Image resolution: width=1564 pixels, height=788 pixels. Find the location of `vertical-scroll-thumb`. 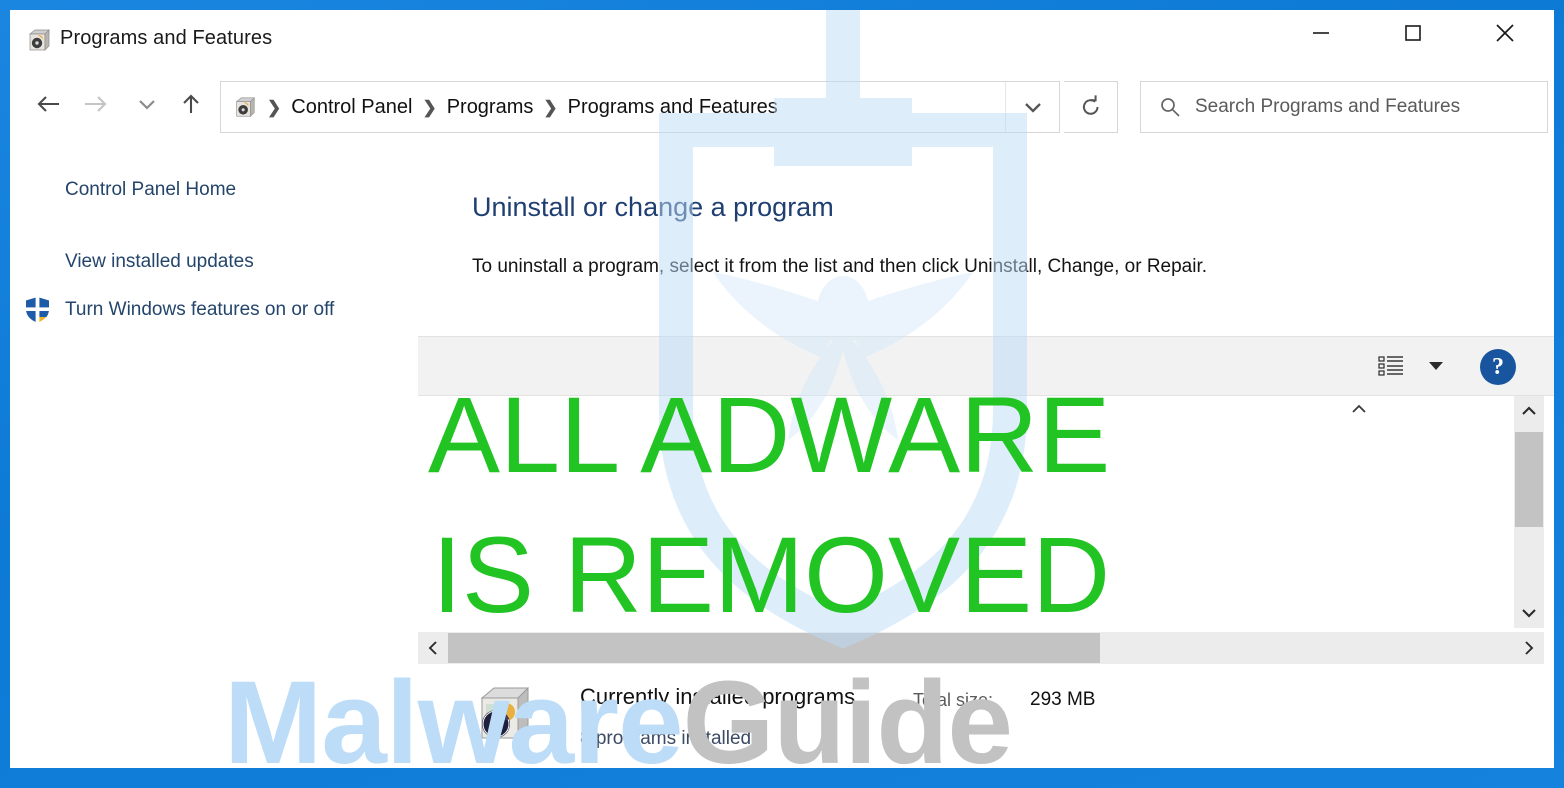

vertical-scroll-thumb is located at coordinates (1529, 479).